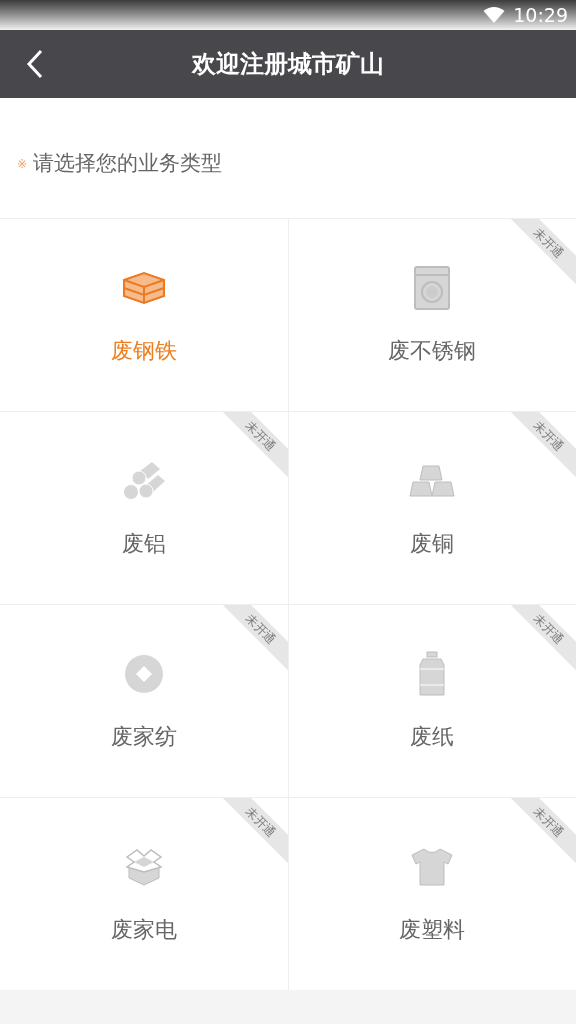 This screenshot has width=576, height=1024. I want to click on ingots-icon, so click(432, 480).